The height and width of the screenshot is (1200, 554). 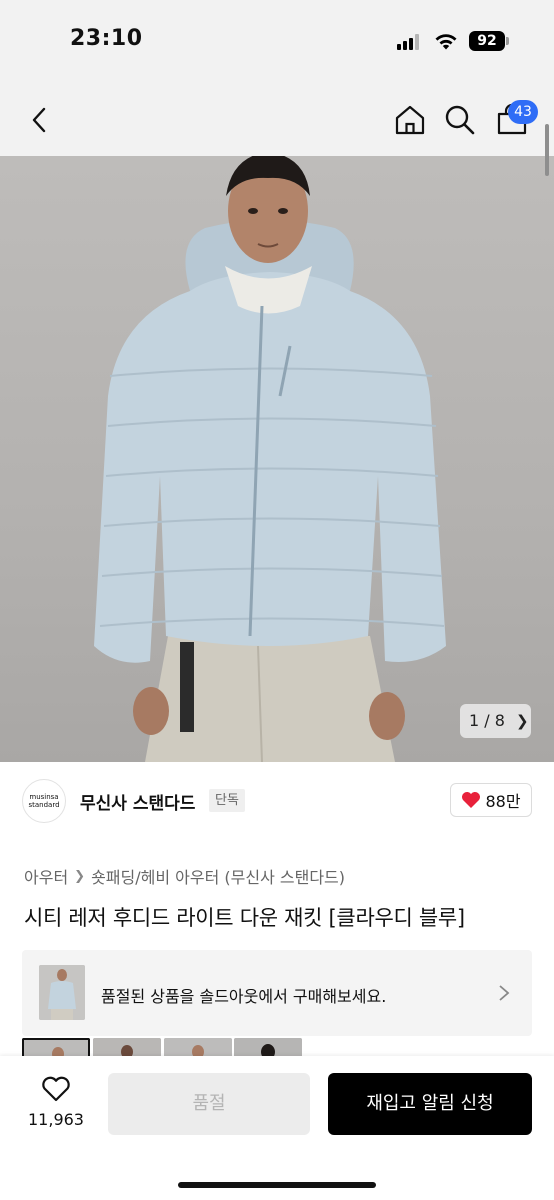 What do you see at coordinates (547, 150) in the screenshot?
I see `page-scroll-indicator` at bounding box center [547, 150].